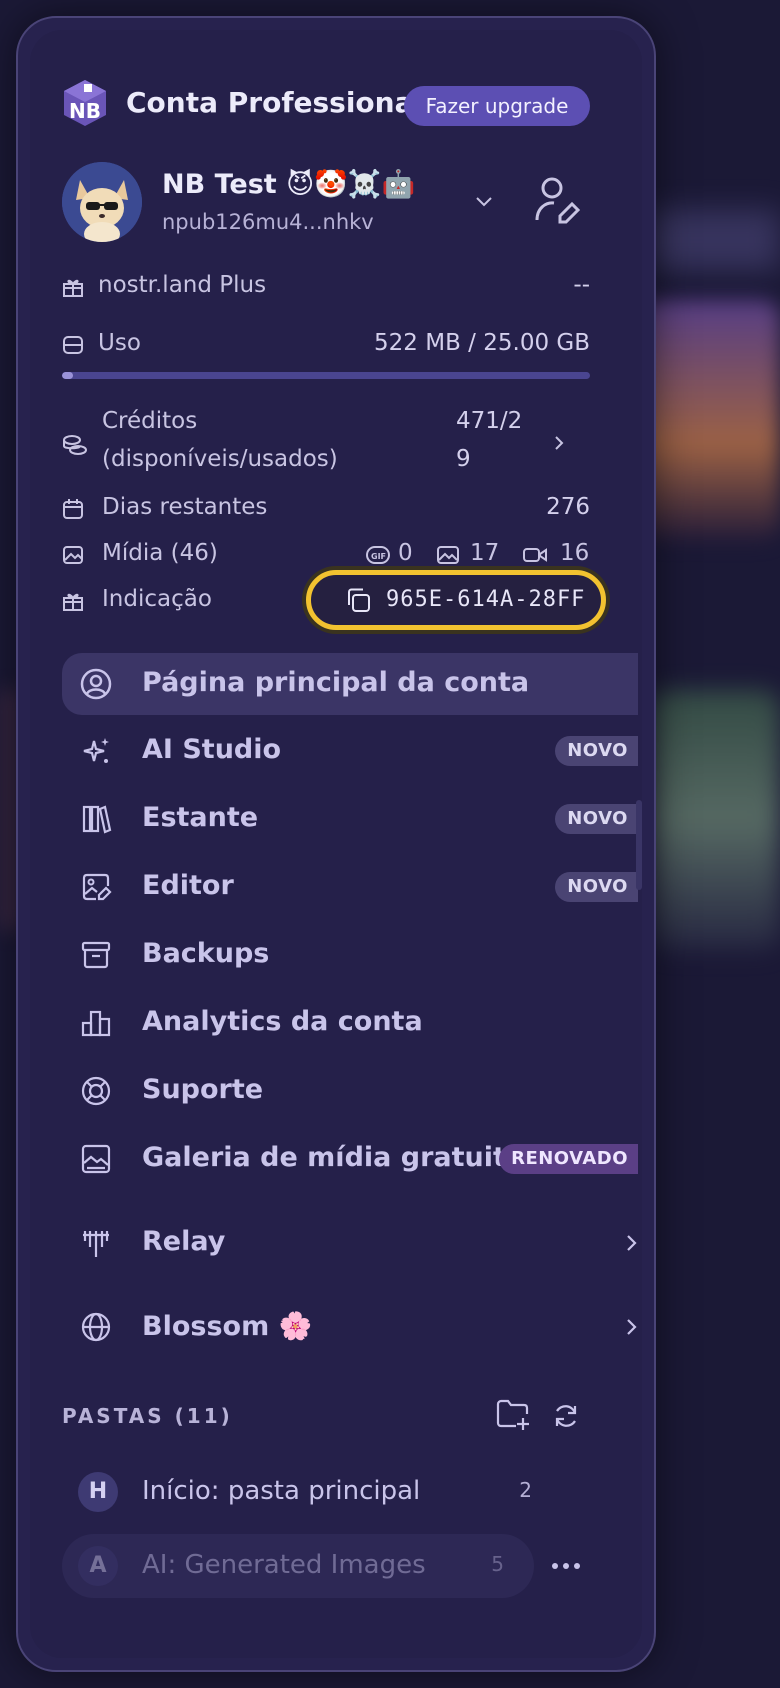  Describe the element at coordinates (227, 1326) in the screenshot. I see `nav-label: Blossom 🌸` at that location.